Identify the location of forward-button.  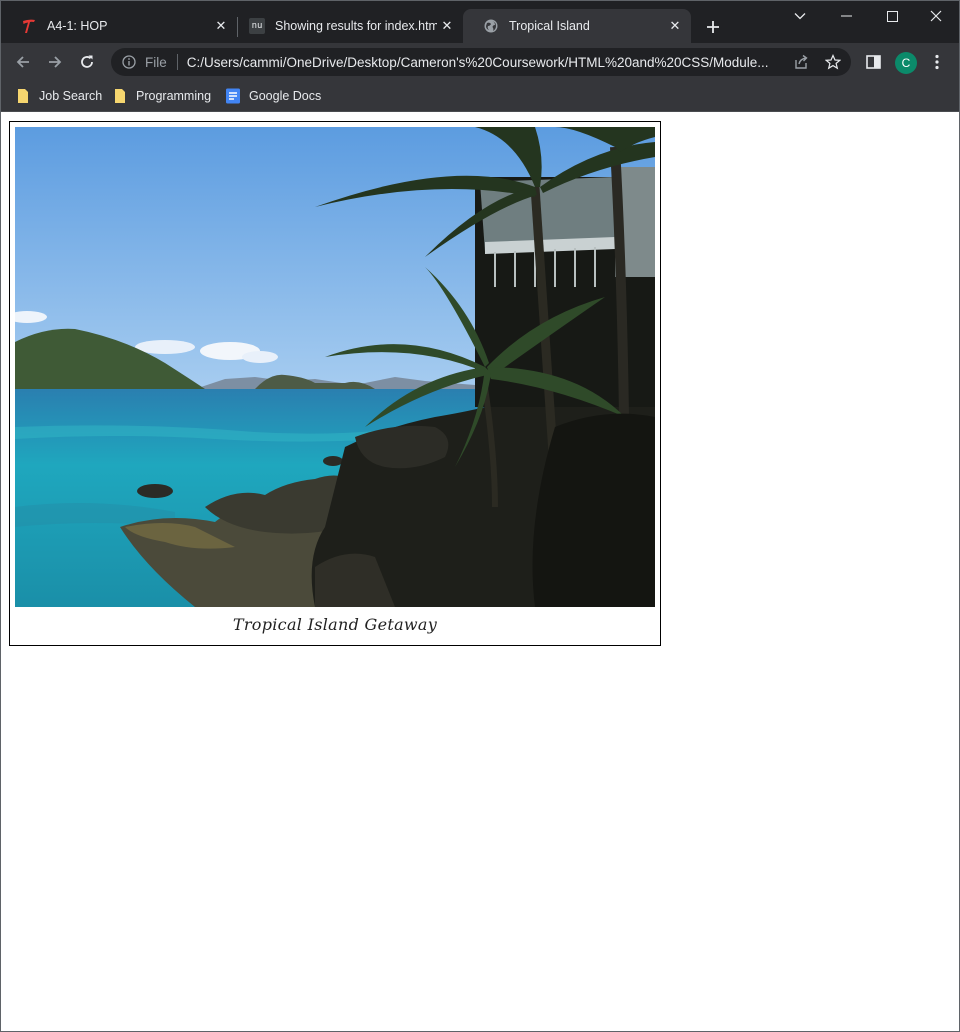
(55, 62).